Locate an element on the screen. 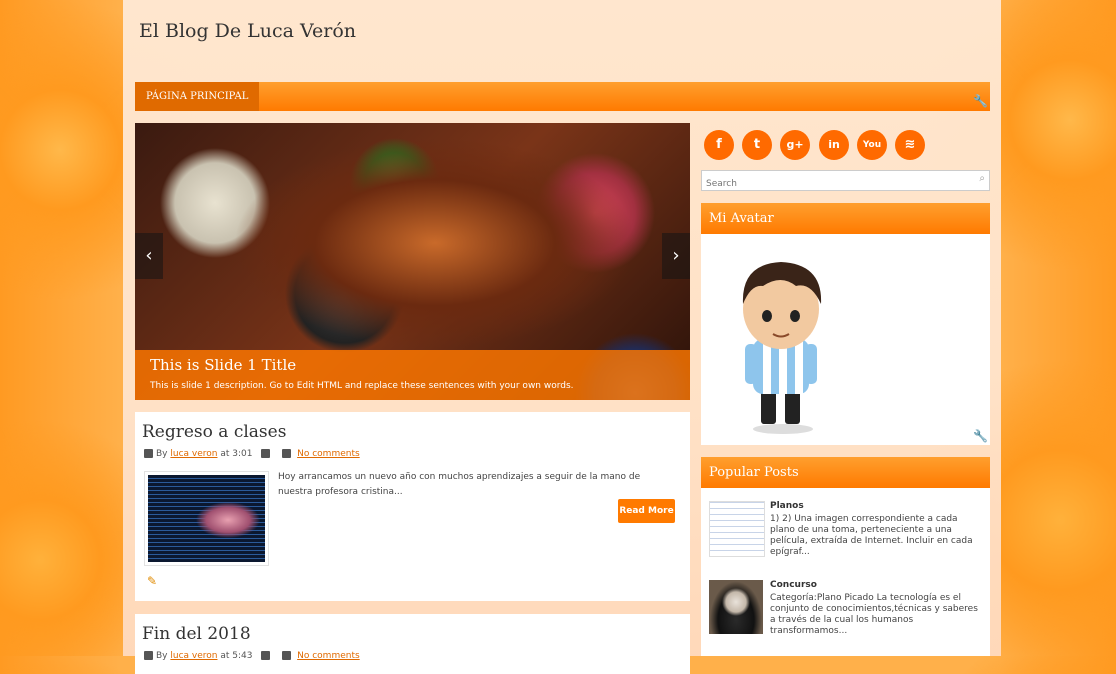  blog-title: El Blog De Luca Verón is located at coordinates (247, 31).